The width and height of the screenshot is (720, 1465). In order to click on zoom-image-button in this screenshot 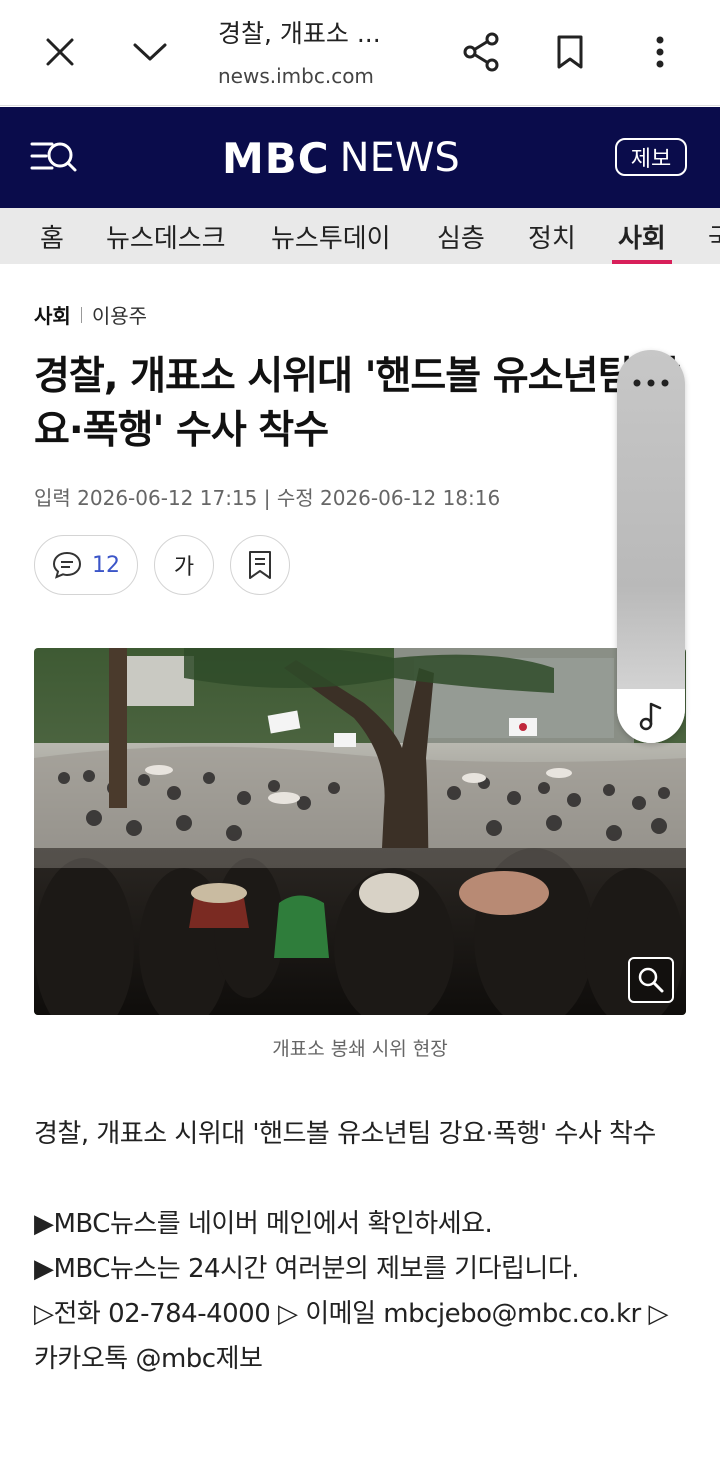, I will do `click(651, 980)`.